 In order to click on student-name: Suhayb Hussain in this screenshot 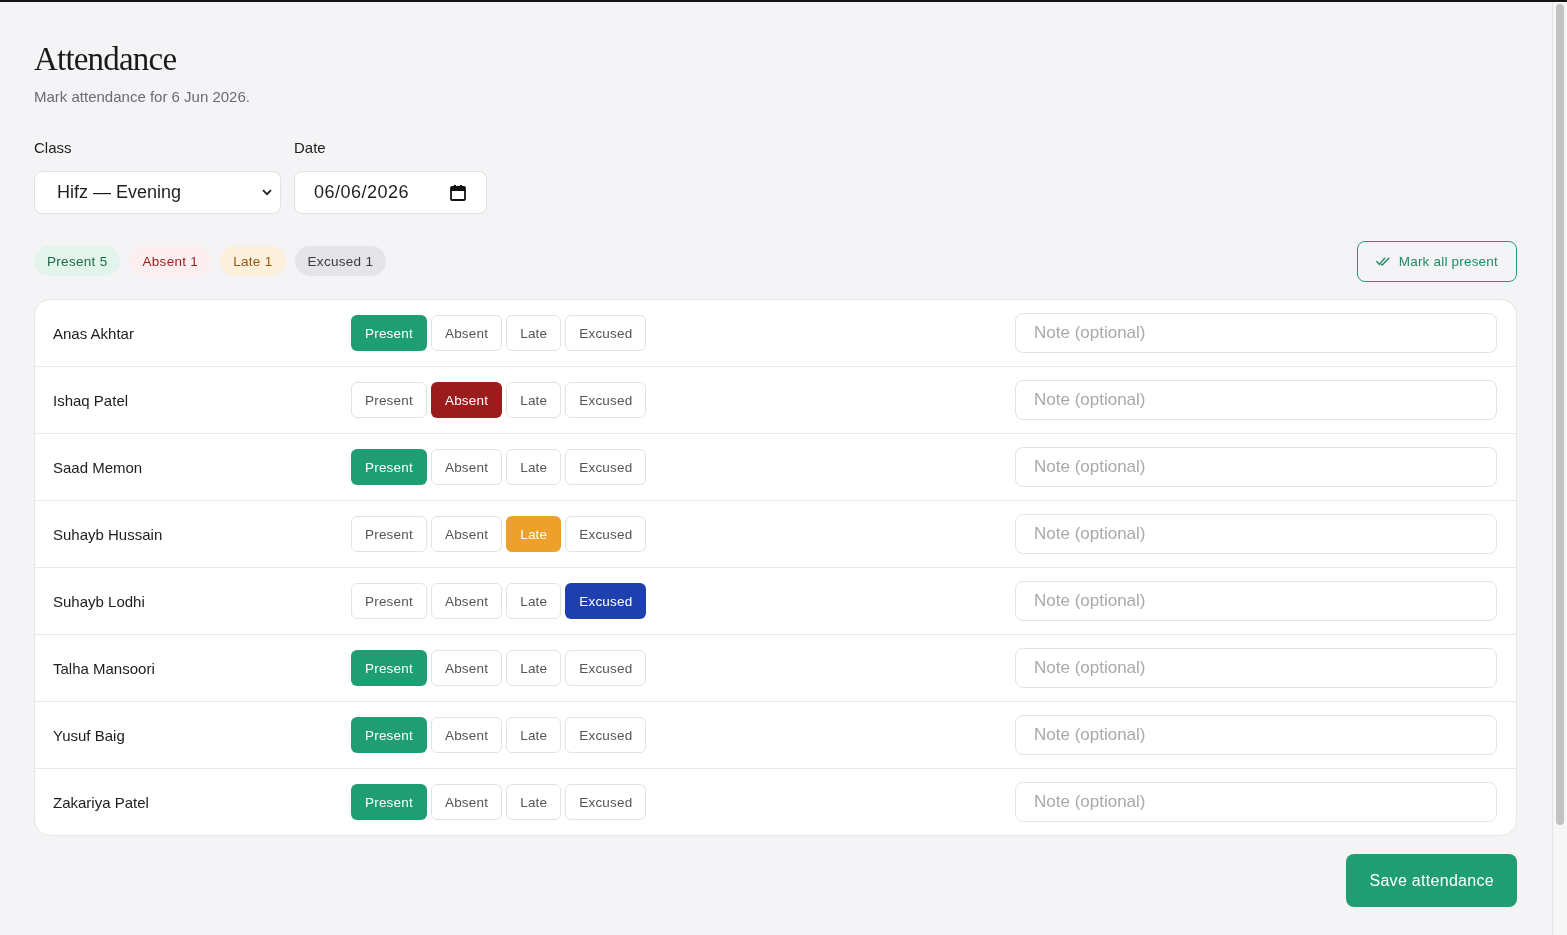, I will do `click(108, 534)`.